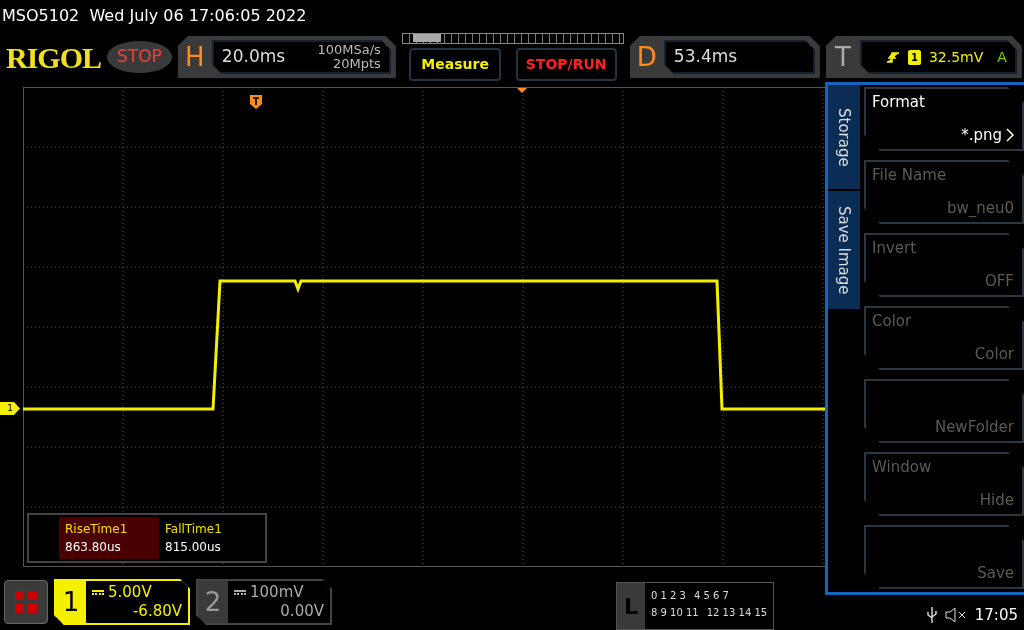 Image resolution: width=1024 pixels, height=630 pixels. I want to click on trigger-label: T, so click(842, 57).